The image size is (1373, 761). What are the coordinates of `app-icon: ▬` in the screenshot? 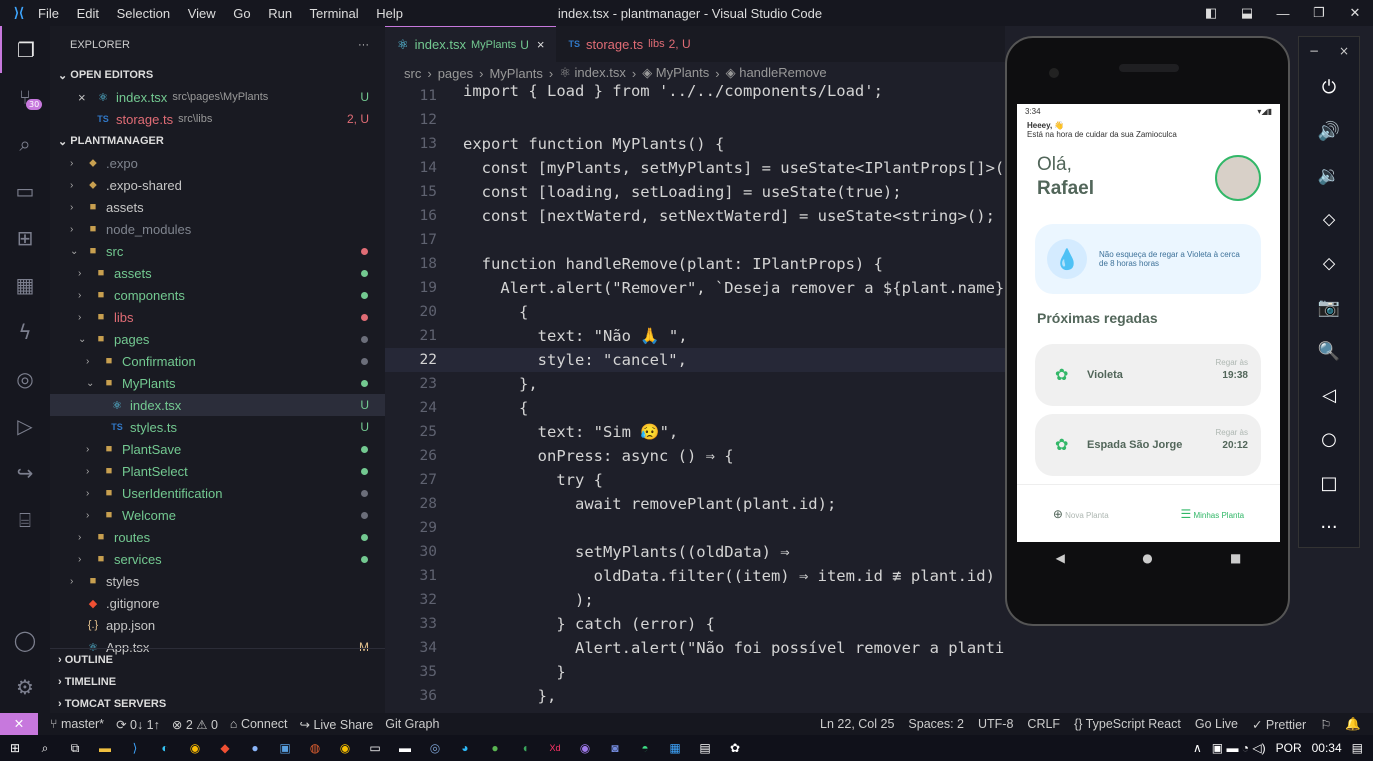 It's located at (405, 748).